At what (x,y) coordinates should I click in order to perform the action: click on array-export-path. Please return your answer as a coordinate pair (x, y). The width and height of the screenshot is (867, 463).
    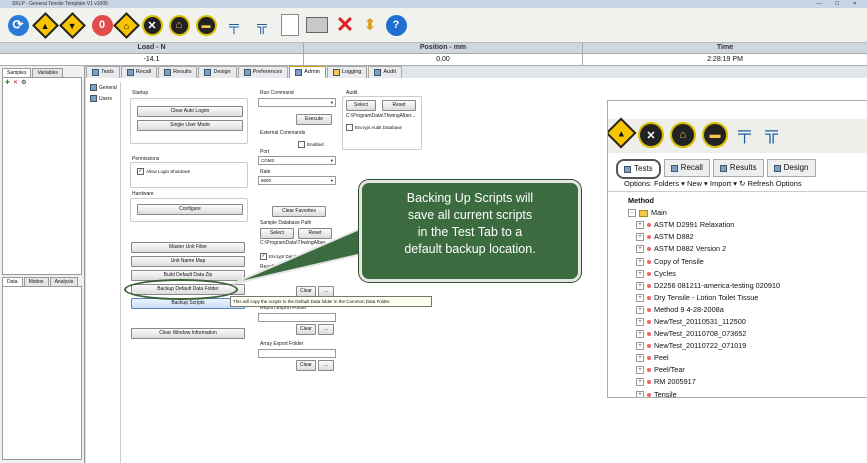
    Looking at the image, I should click on (297, 353).